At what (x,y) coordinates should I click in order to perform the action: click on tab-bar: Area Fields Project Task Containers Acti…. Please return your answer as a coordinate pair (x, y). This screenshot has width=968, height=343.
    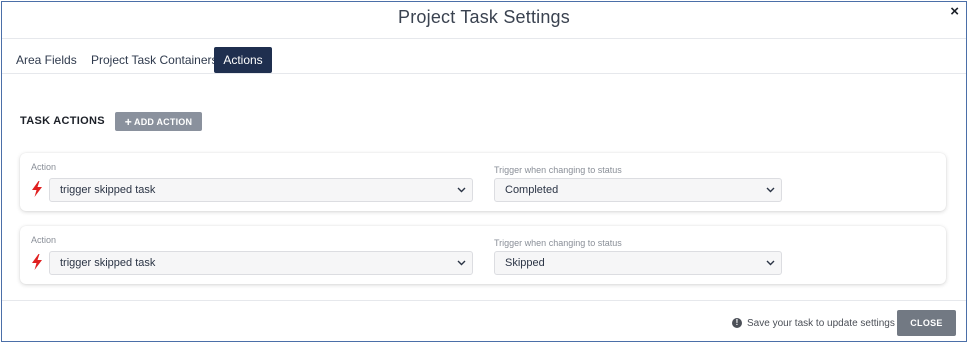
    Looking at the image, I should click on (484, 56).